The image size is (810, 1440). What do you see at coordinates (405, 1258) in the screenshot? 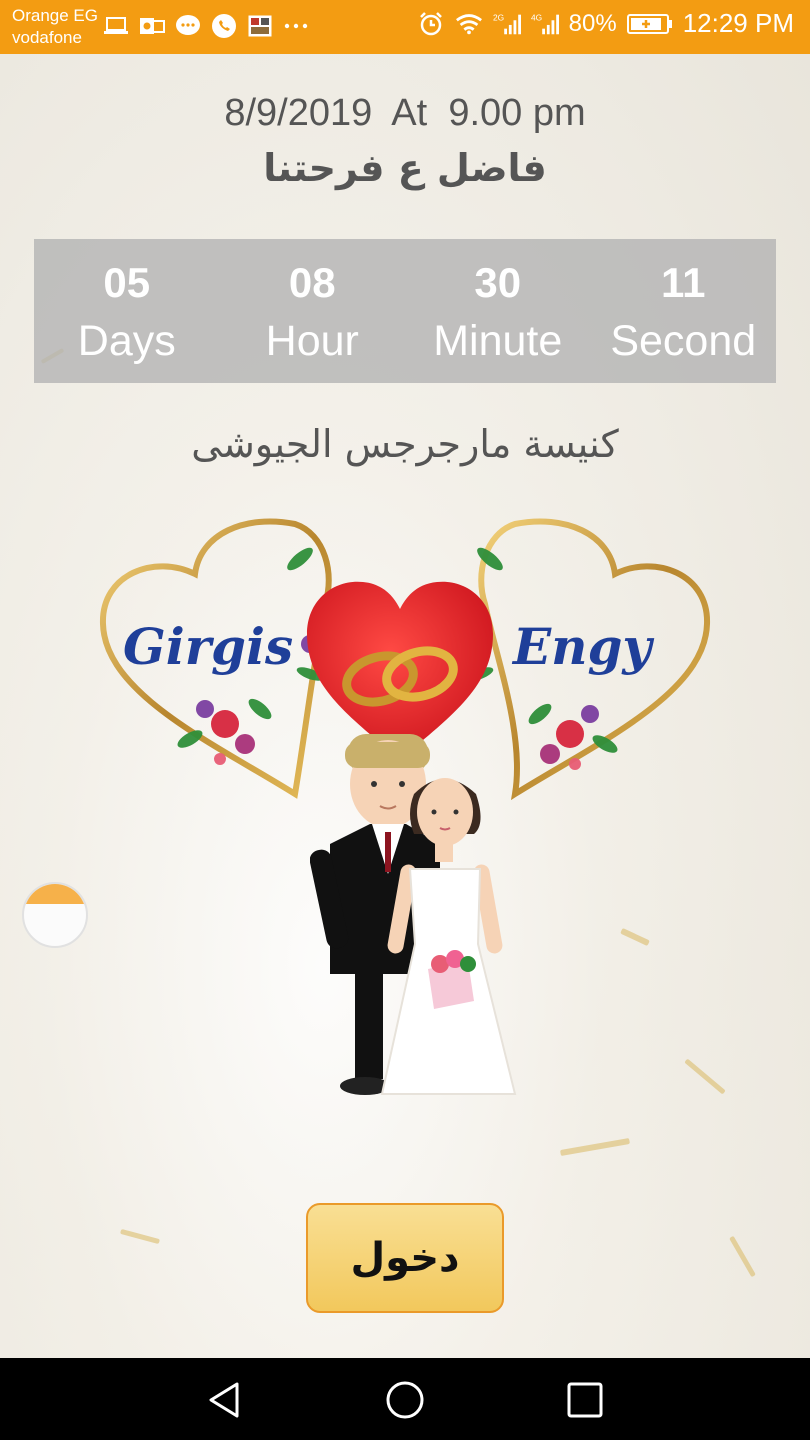
I see `enter-button: دخول` at bounding box center [405, 1258].